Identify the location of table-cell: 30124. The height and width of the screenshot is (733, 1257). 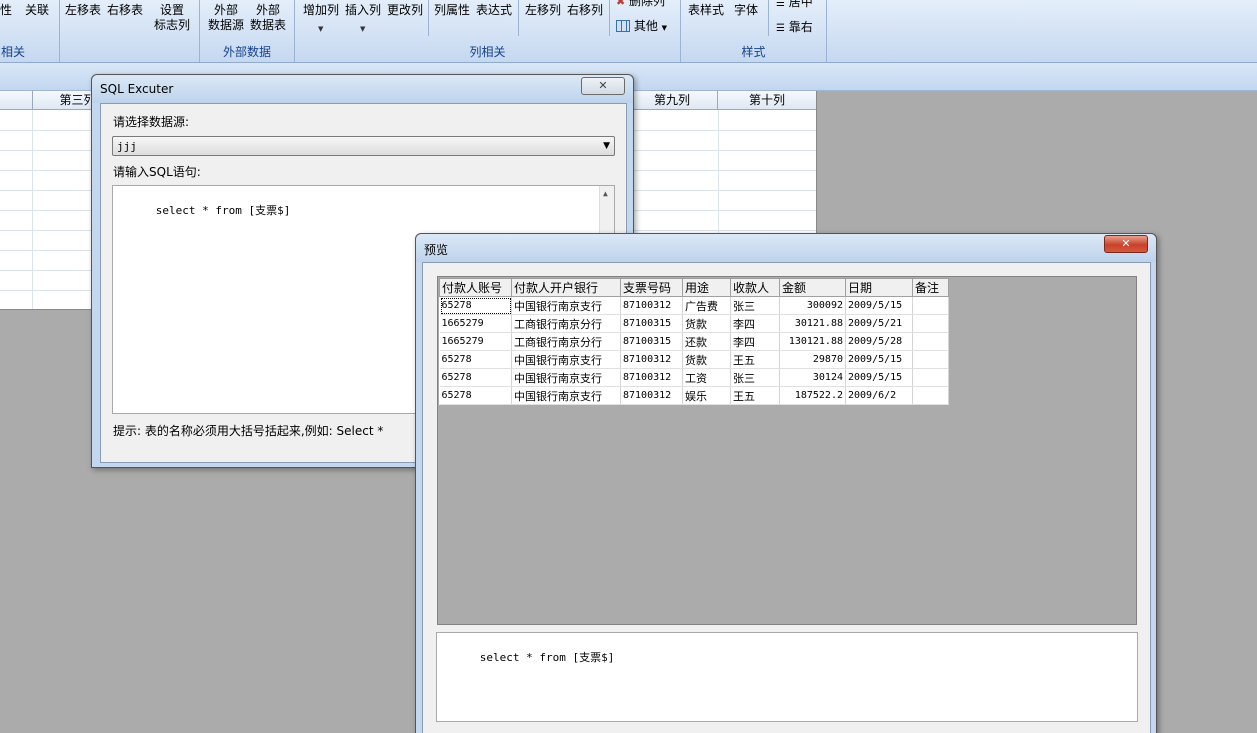
(812, 377).